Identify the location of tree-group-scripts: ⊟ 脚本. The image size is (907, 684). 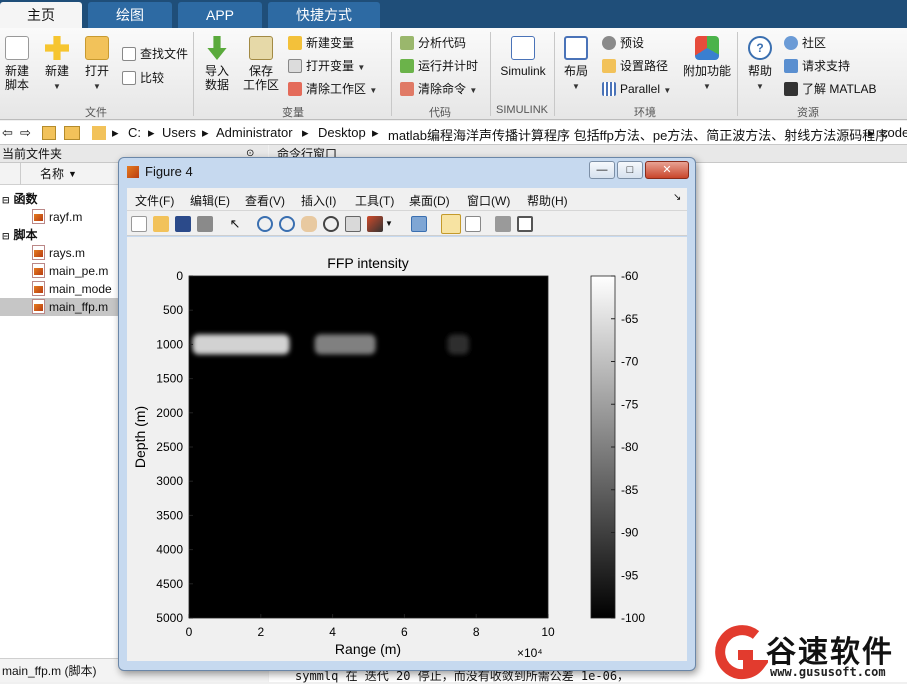
(20, 235).